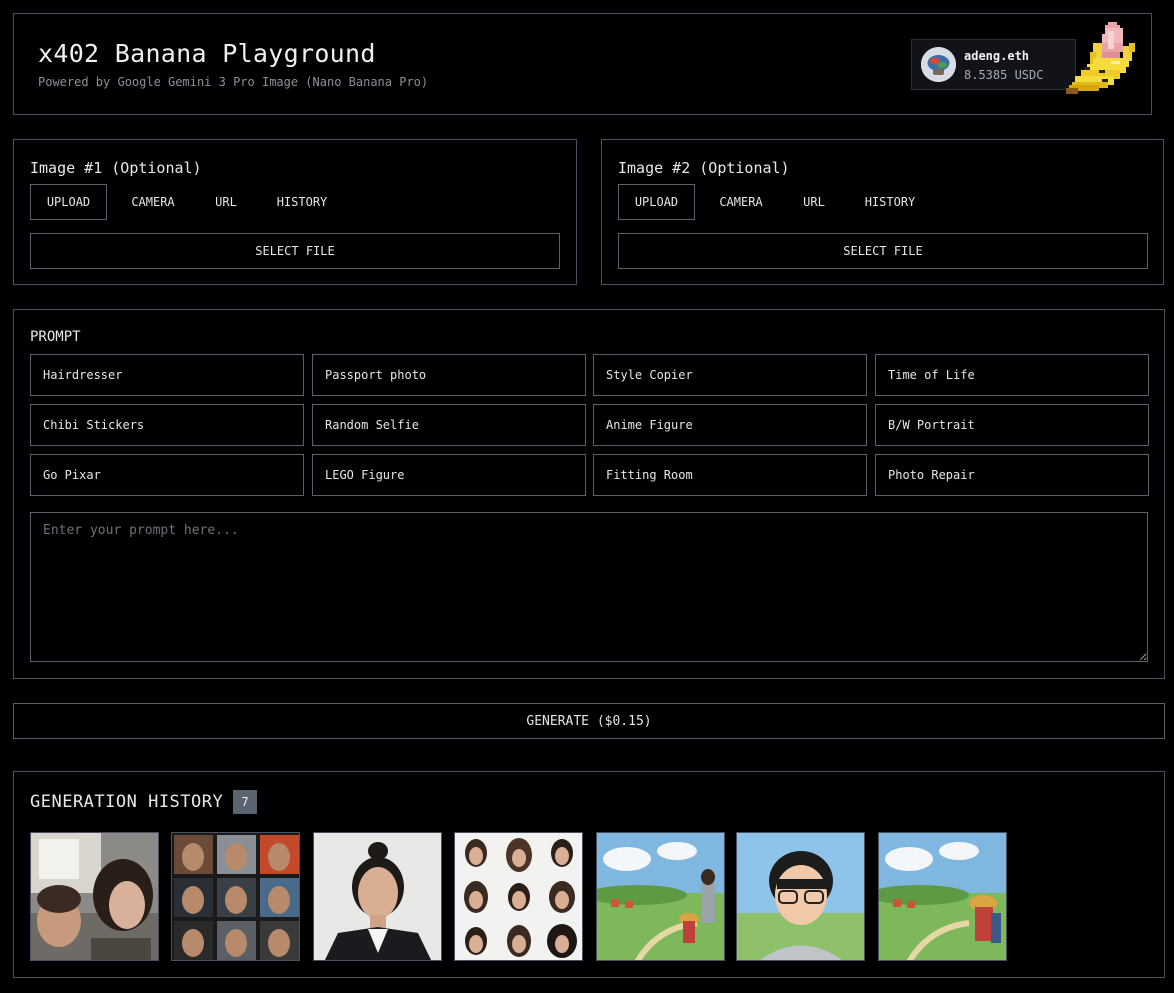 This screenshot has width=1174, height=993. What do you see at coordinates (730, 375) in the screenshot?
I see `preset-style-copier: Style Copier` at bounding box center [730, 375].